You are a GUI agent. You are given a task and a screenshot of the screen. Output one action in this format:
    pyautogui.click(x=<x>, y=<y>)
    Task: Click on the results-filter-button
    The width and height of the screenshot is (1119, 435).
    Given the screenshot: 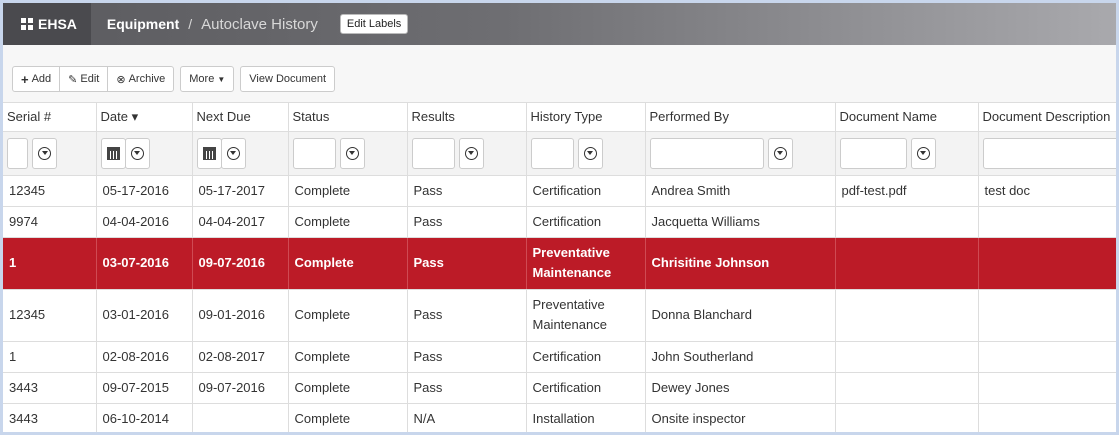 What is the action you would take?
    pyautogui.click(x=471, y=153)
    